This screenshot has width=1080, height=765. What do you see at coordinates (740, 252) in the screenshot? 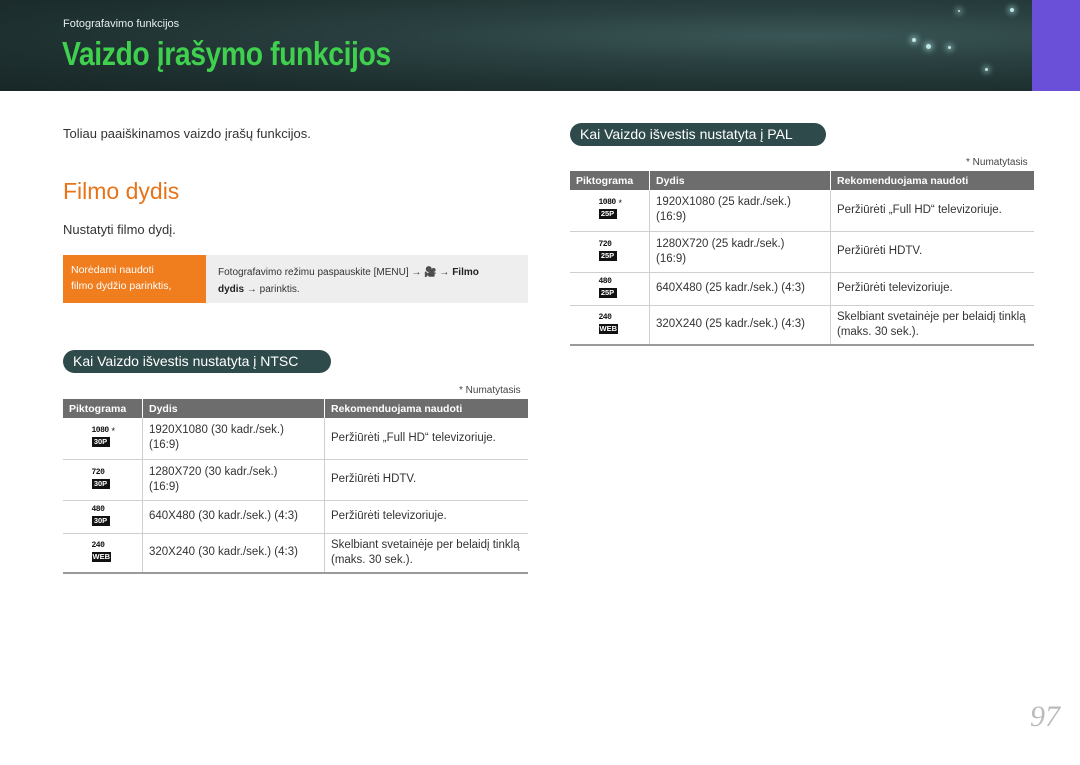
I see `size-cell: 1280X720 (25 kadr./sek.) (16:9)` at bounding box center [740, 252].